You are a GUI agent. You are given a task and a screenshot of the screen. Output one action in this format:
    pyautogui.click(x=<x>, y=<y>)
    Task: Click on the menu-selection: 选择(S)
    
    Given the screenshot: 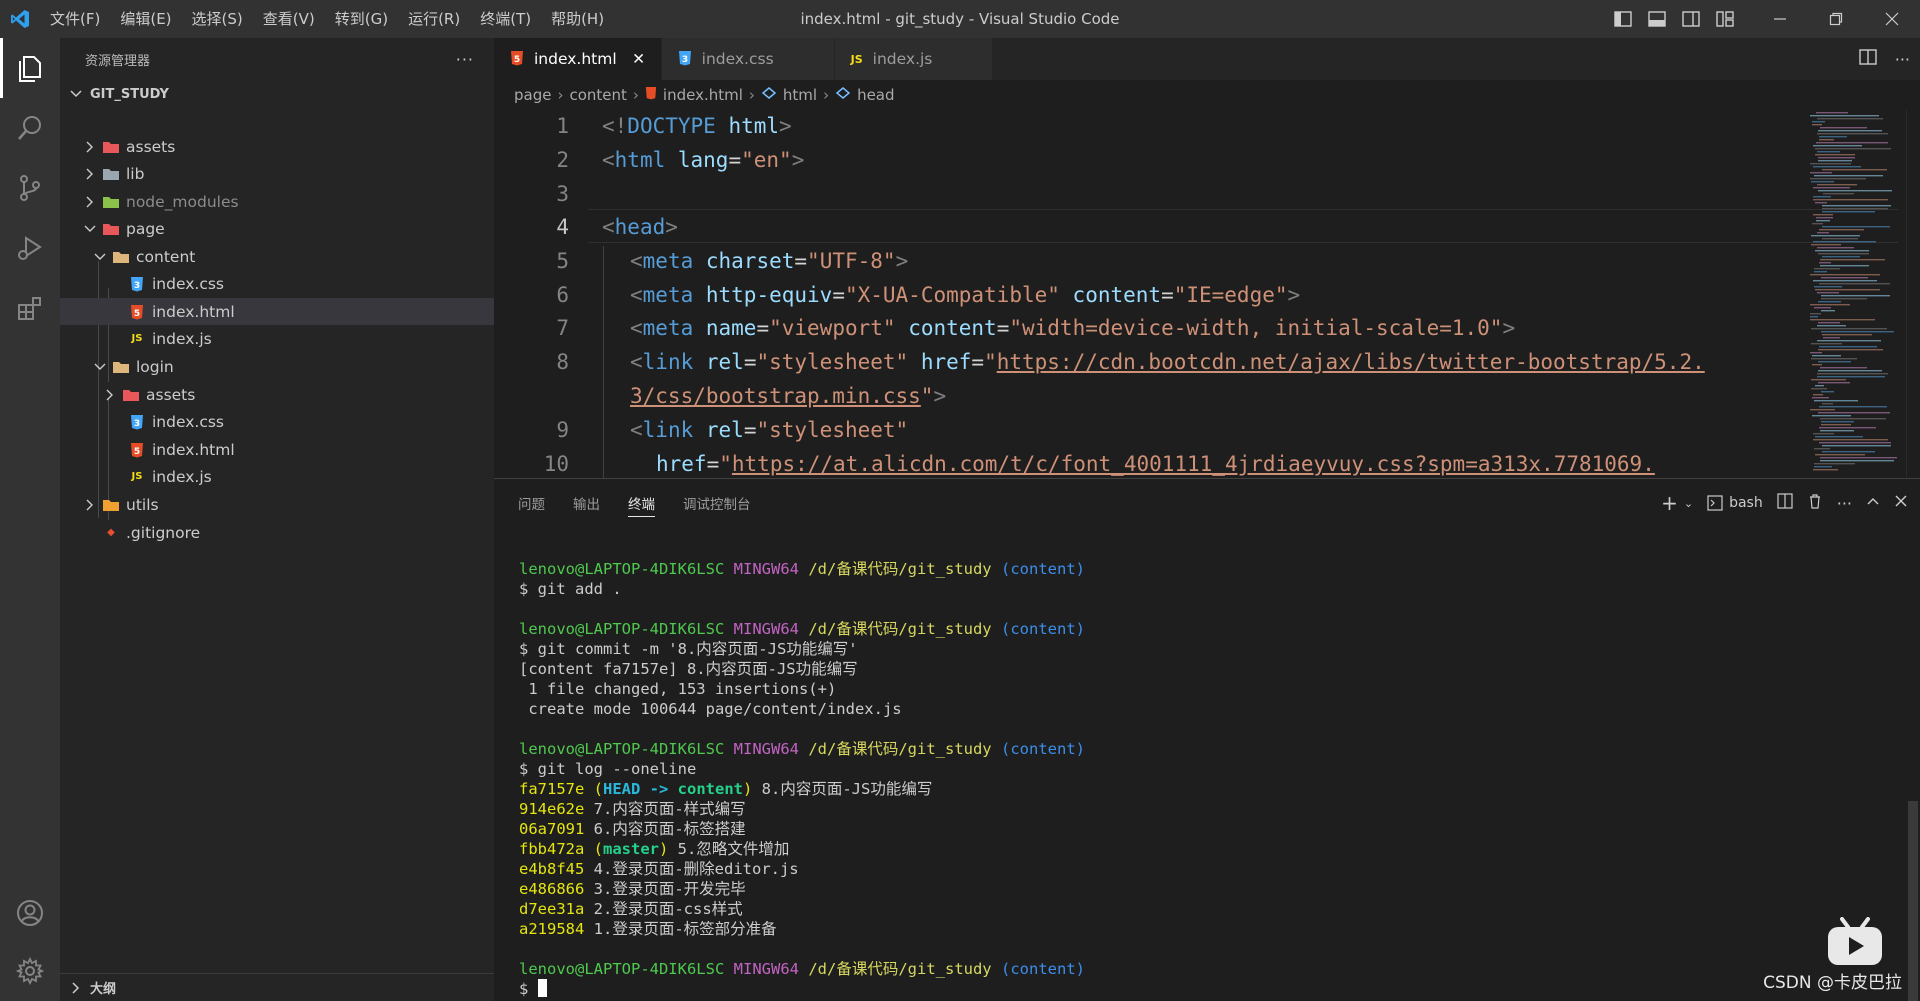 What is the action you would take?
    pyautogui.click(x=217, y=19)
    